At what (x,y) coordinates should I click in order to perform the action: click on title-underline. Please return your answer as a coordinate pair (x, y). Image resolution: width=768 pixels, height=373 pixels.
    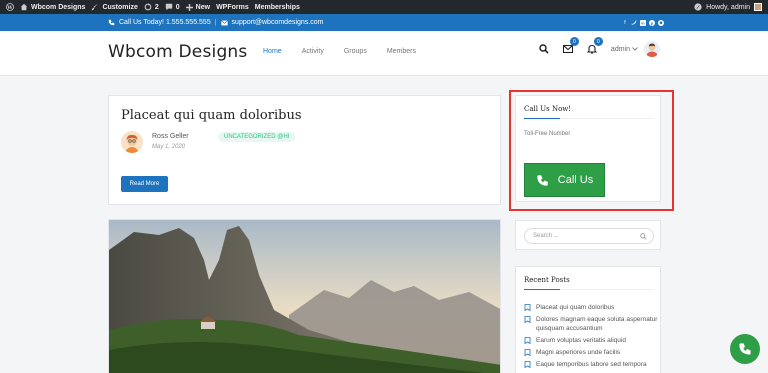
    Looking at the image, I should click on (542, 289).